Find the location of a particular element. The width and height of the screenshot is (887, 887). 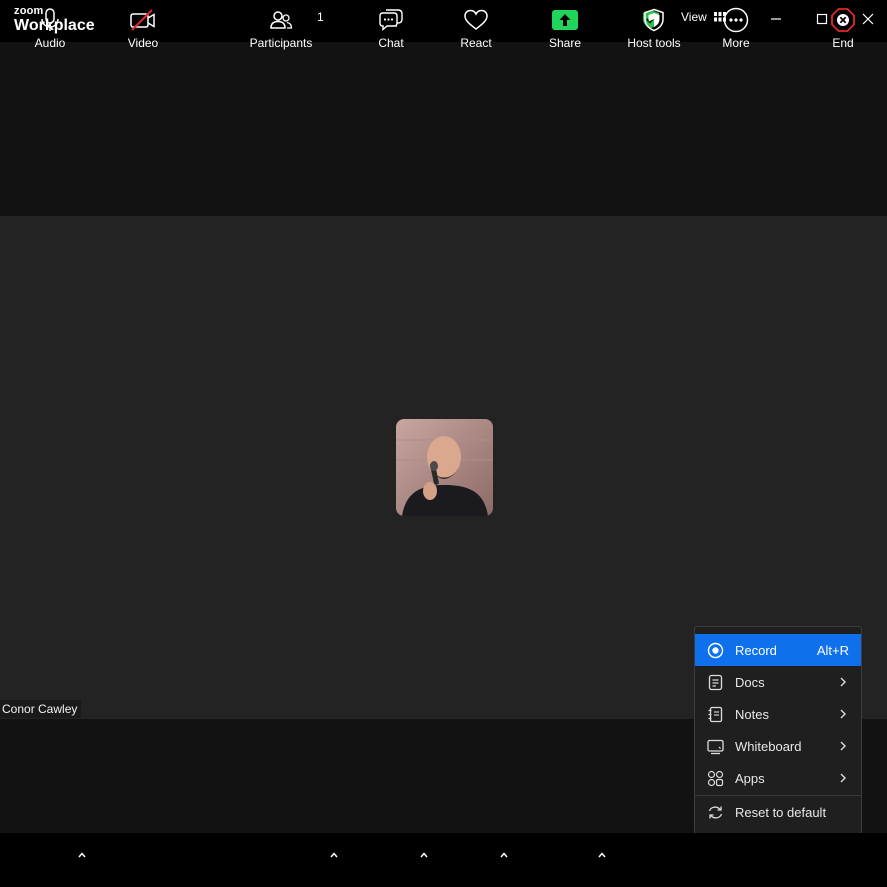

more-button: More is located at coordinates (736, 27).